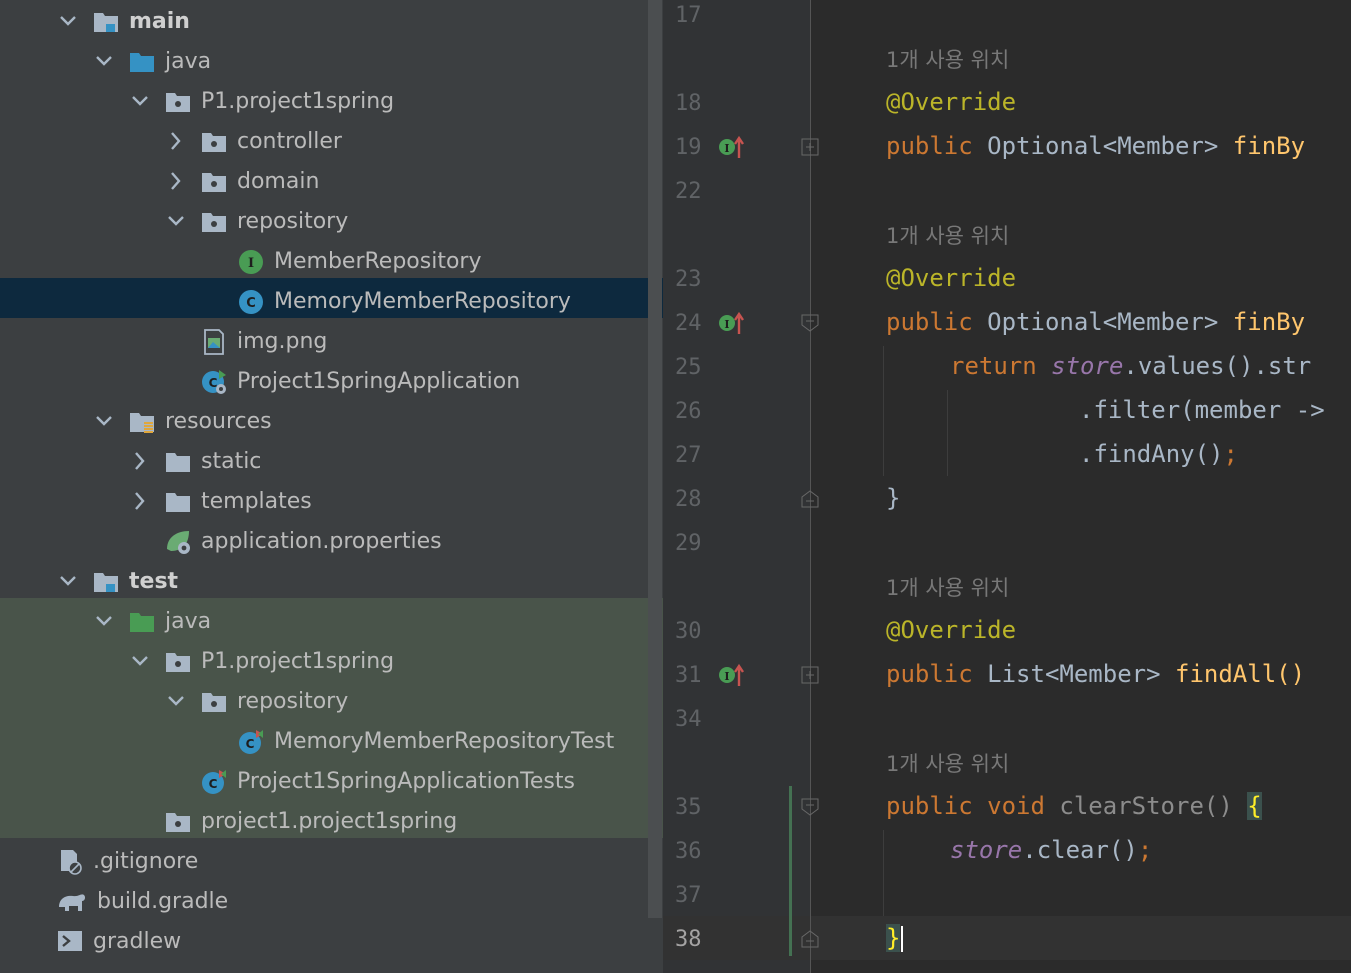 The image size is (1351, 973). I want to click on code-text: }, so click(893, 498).